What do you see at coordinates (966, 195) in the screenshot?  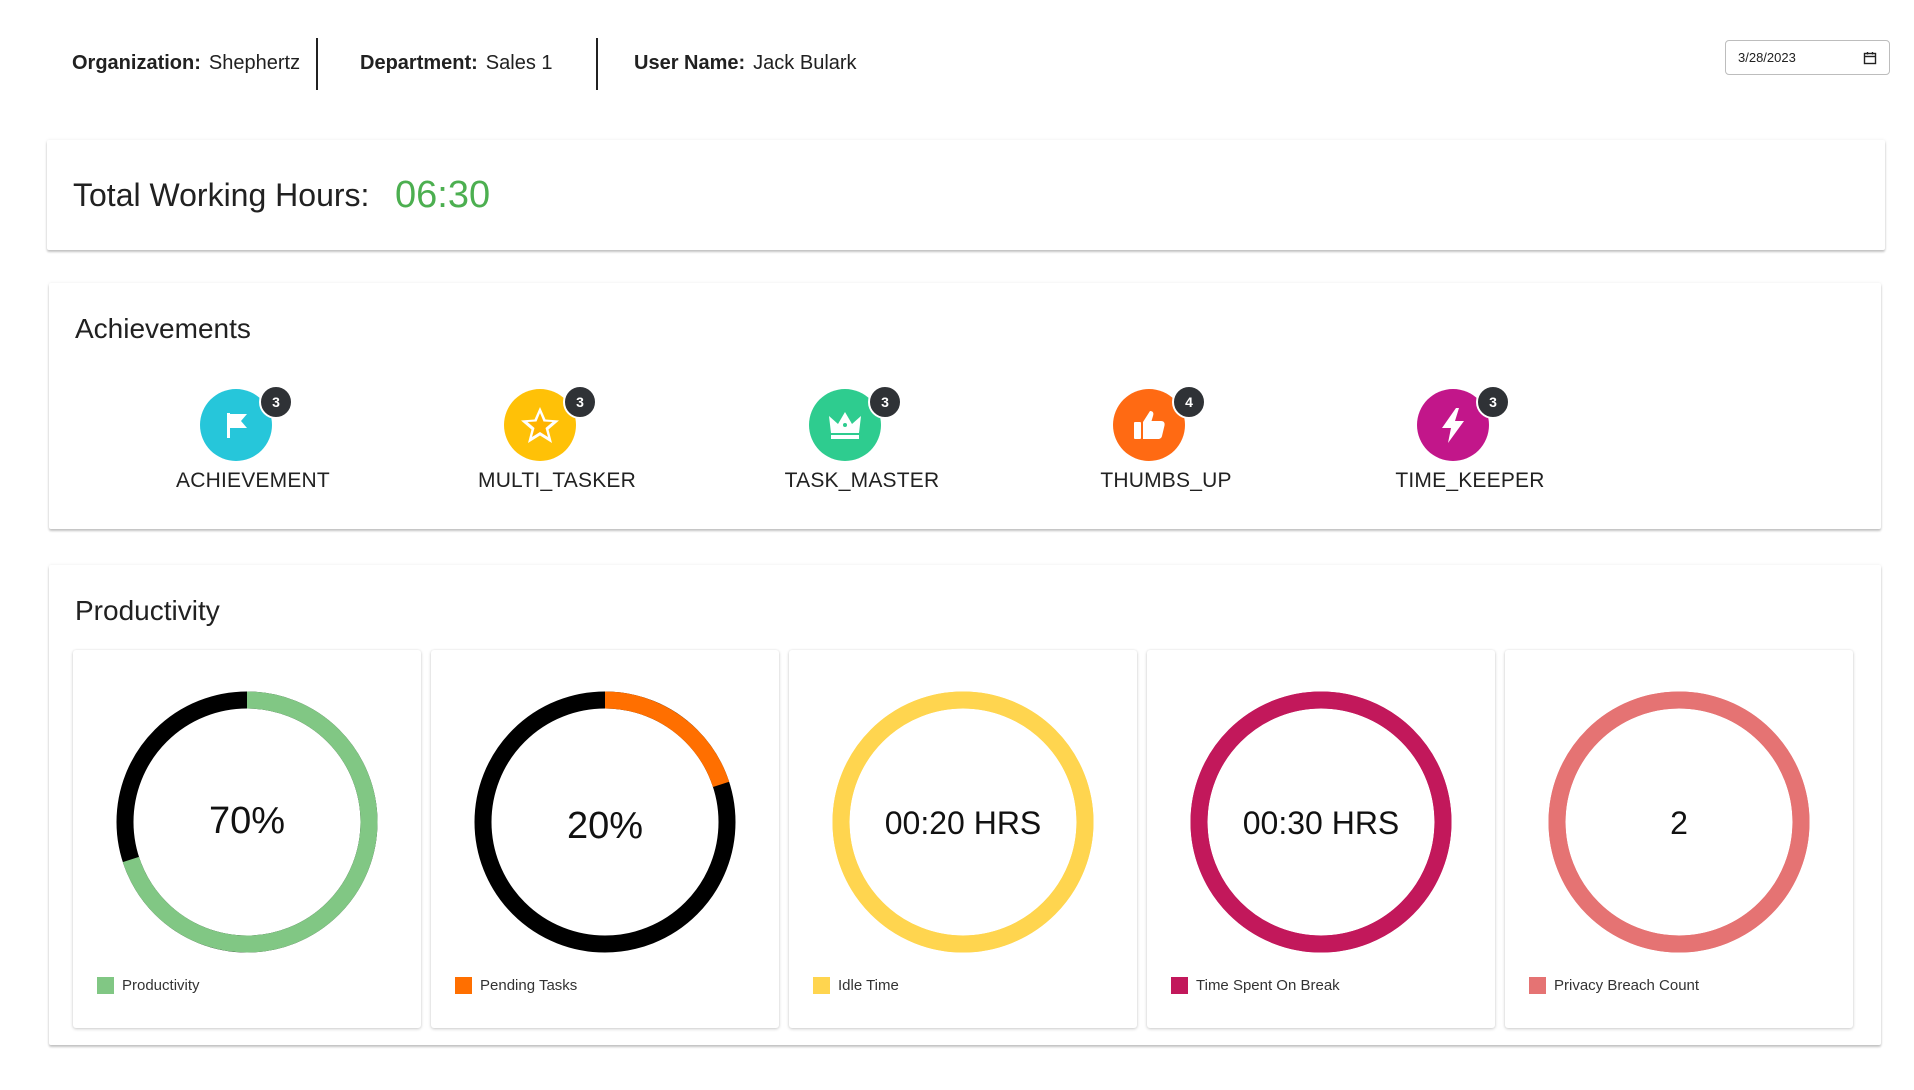 I see `working-hours-card: Total Working Hours: 06:30` at bounding box center [966, 195].